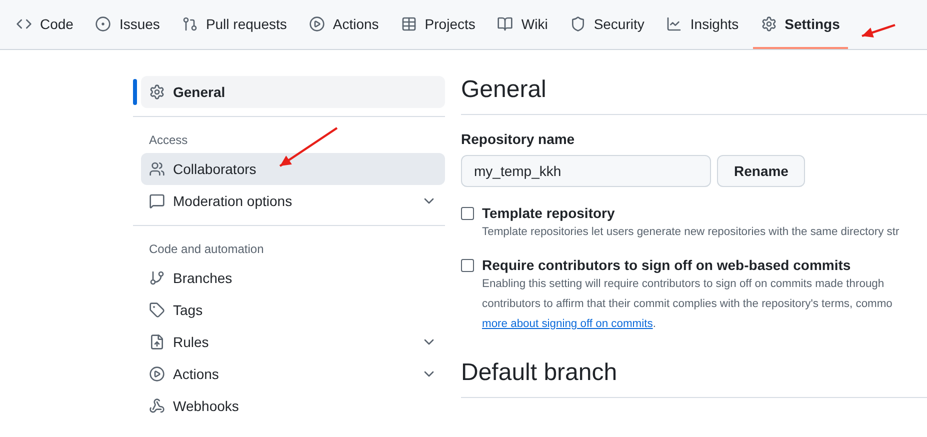 The width and height of the screenshot is (927, 437). Describe the element at coordinates (586, 171) in the screenshot. I see `repository-name-input: my_temp_kkh` at that location.